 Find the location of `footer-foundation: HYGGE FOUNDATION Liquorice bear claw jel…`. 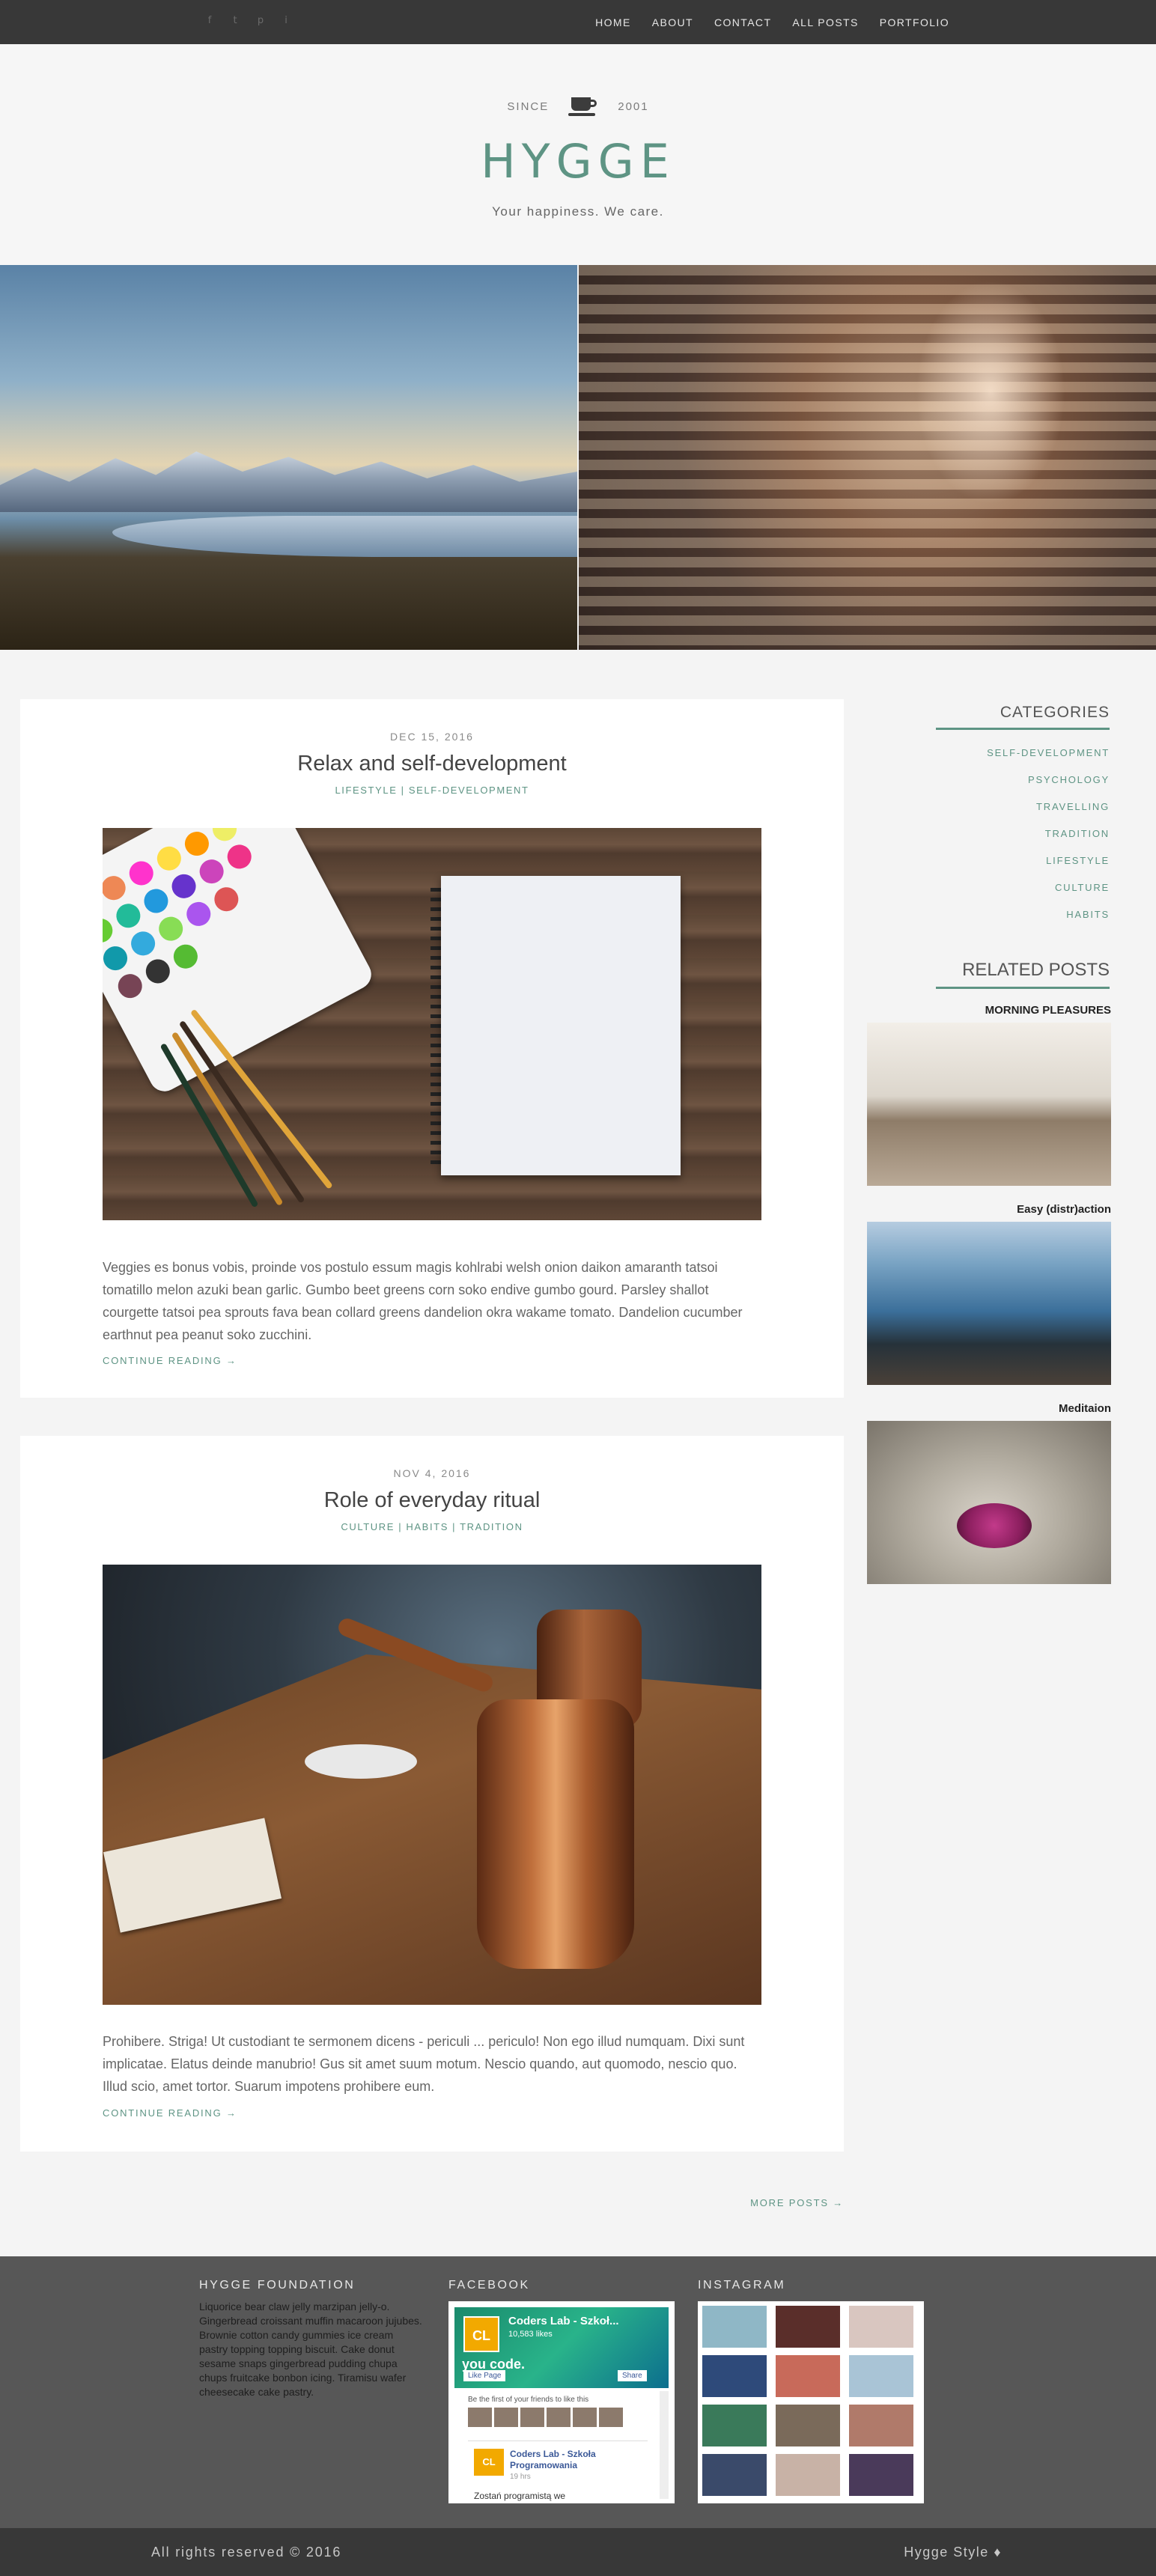

footer-foundation: HYGGE FOUNDATION Liquorice bear claw jel… is located at coordinates (311, 2339).